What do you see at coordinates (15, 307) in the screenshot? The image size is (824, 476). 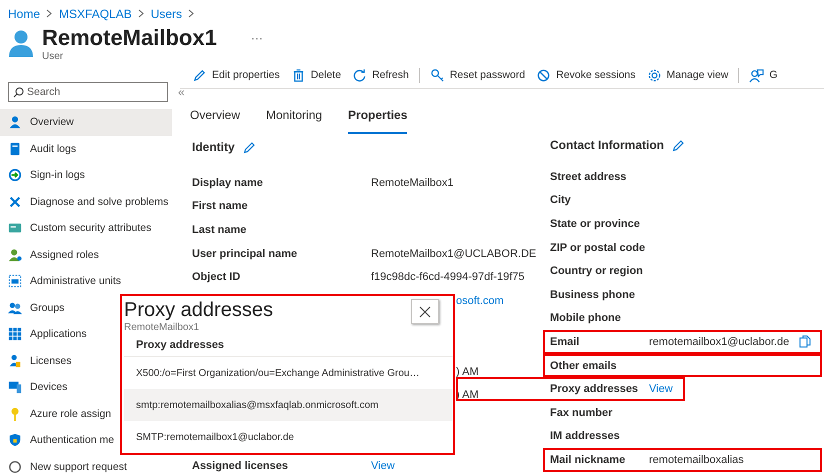 I see `people-icon` at bounding box center [15, 307].